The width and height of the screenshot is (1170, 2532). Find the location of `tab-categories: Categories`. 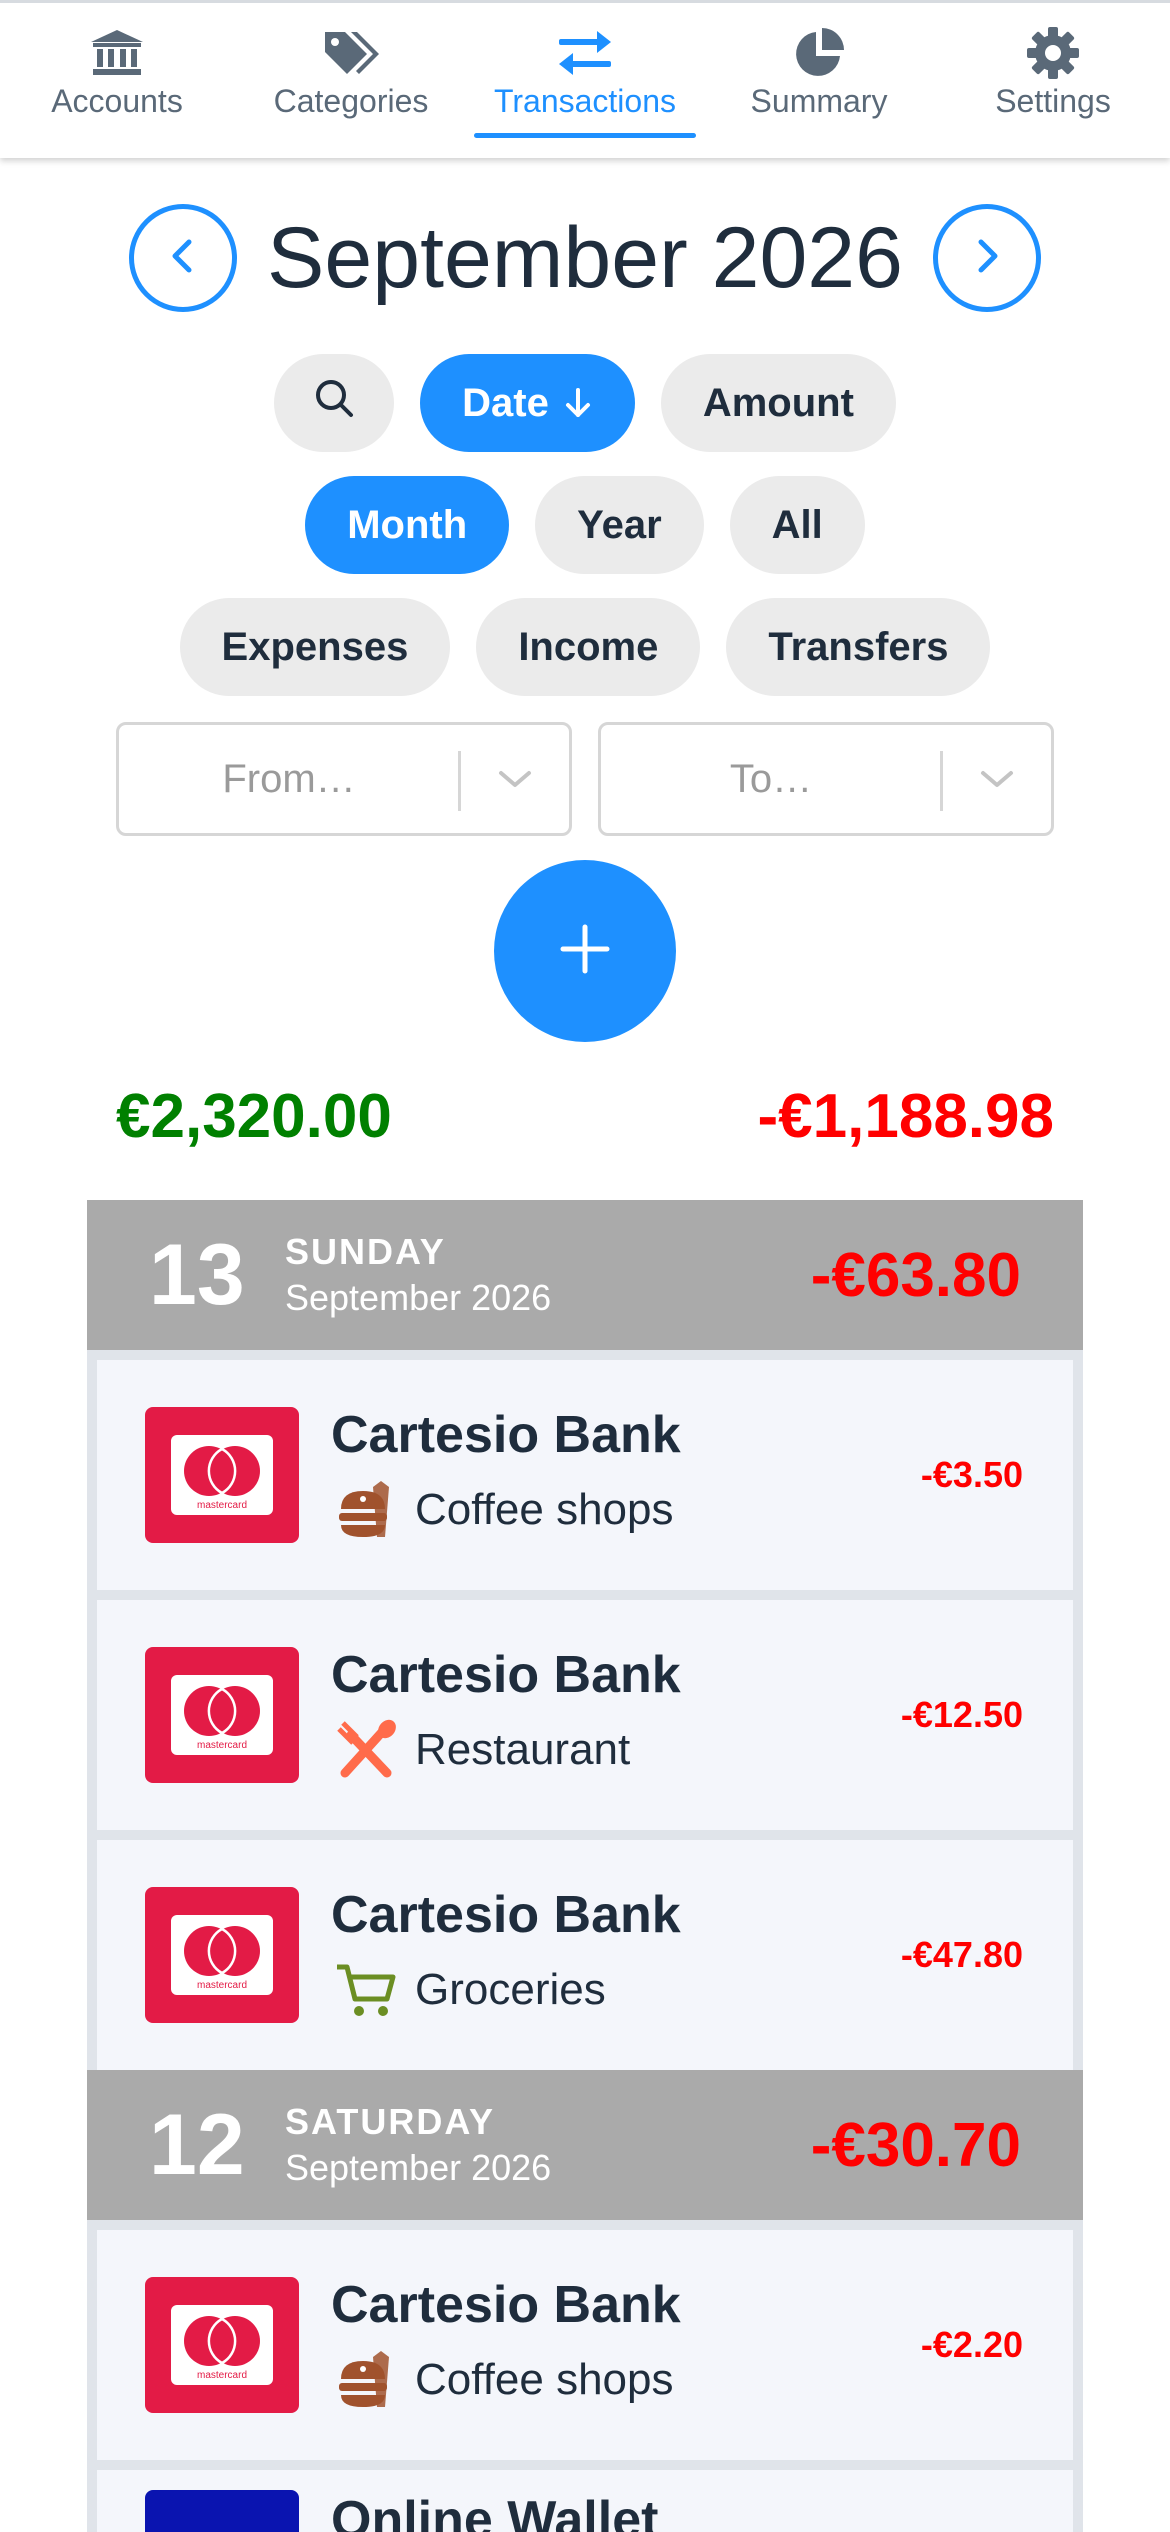

tab-categories: Categories is located at coordinates (351, 80).